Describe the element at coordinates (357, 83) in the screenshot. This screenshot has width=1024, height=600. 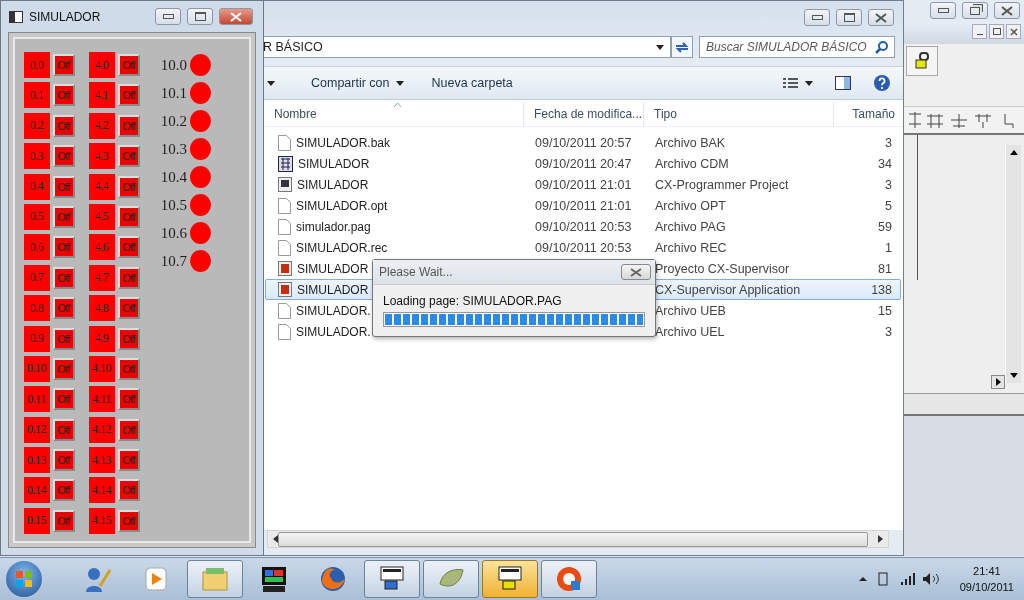
I see `toolbar-button: Compartir con` at that location.